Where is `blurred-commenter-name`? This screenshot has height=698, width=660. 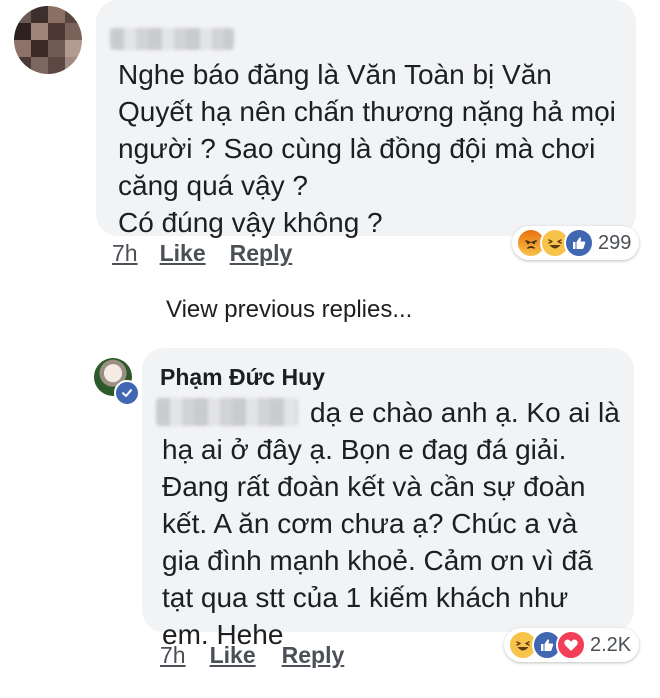 blurred-commenter-name is located at coordinates (172, 39).